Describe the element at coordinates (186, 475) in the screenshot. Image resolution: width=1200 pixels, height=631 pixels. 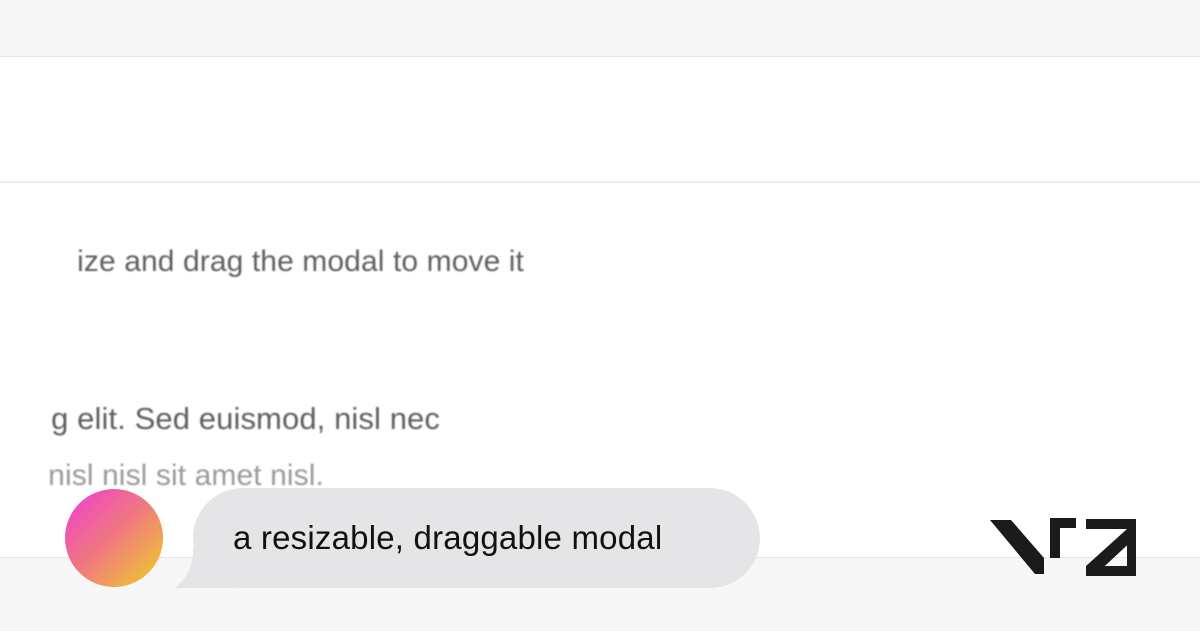
I see `modal-body-line-2: nisl nisl sit amet nisl.` at that location.